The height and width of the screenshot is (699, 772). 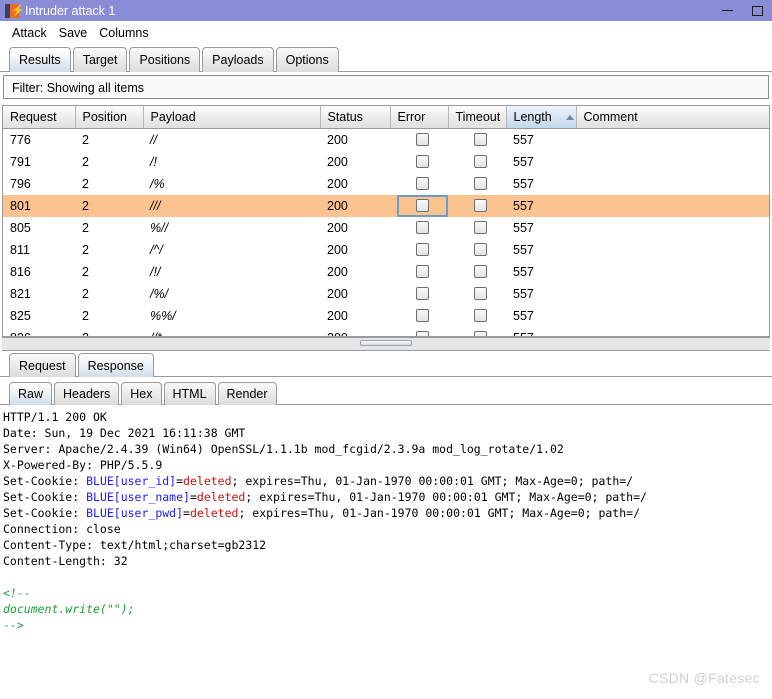 I want to click on column-header-error: Error, so click(x=419, y=117).